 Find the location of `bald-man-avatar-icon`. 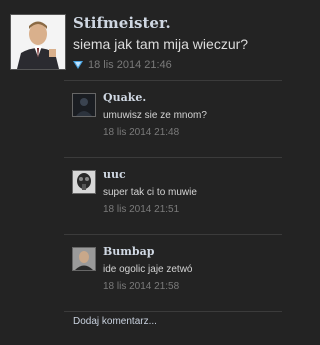

bald-man-avatar-icon is located at coordinates (84, 259).